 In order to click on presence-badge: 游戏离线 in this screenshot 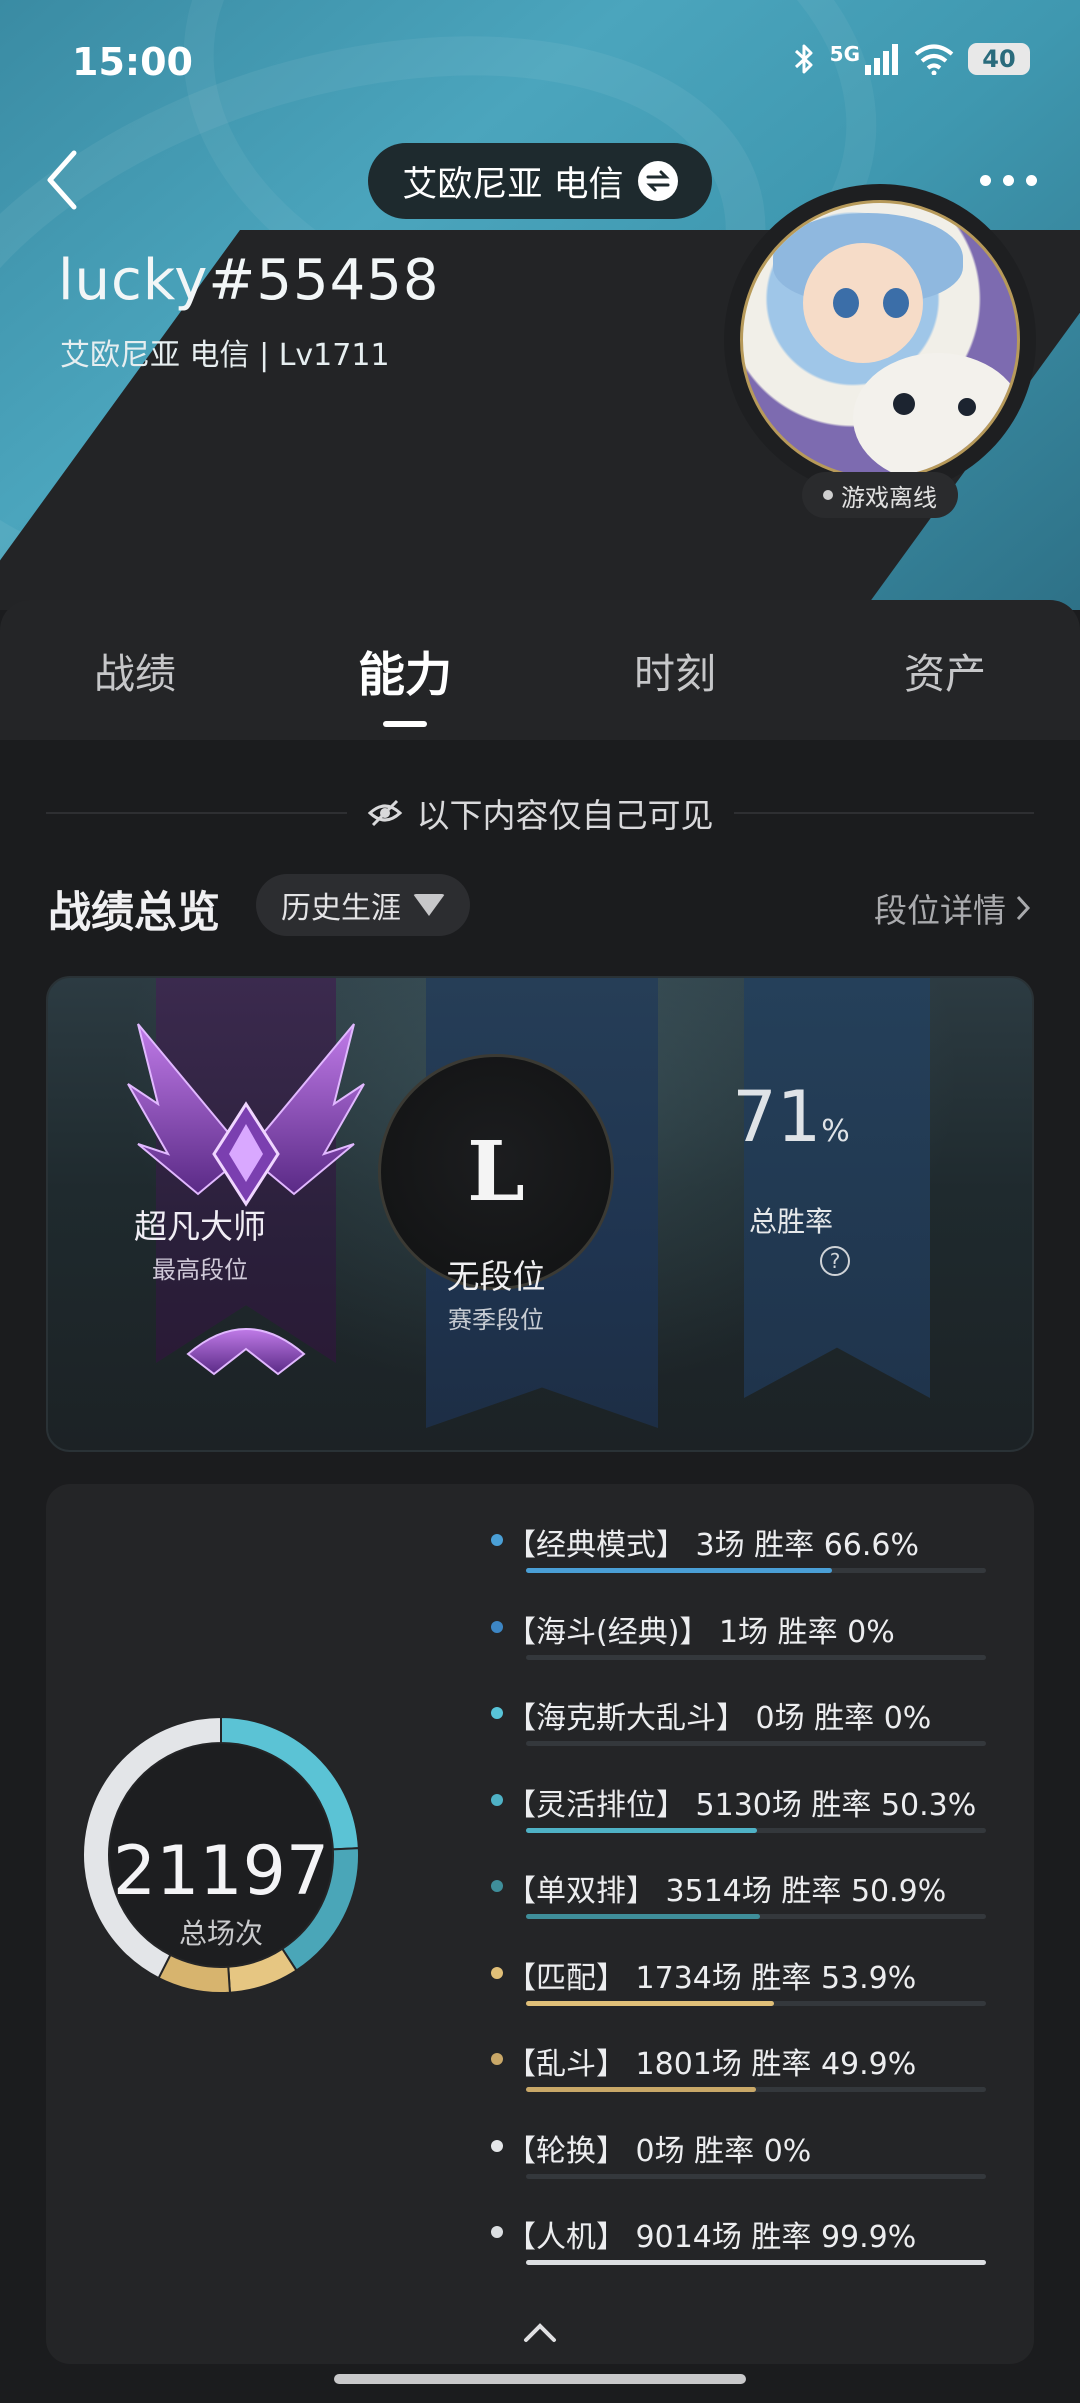, I will do `click(880, 495)`.